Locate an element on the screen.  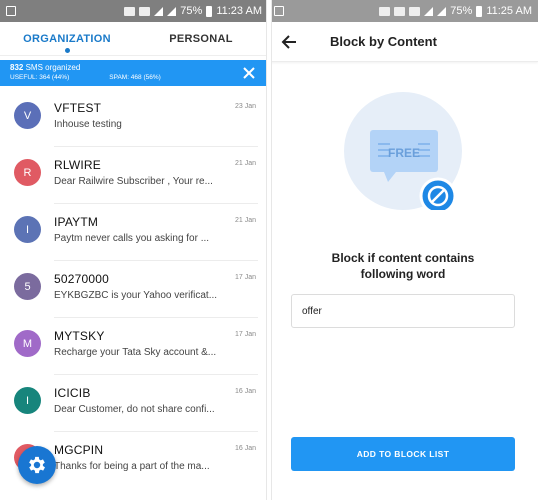
avatar: 5 is located at coordinates (27, 286).